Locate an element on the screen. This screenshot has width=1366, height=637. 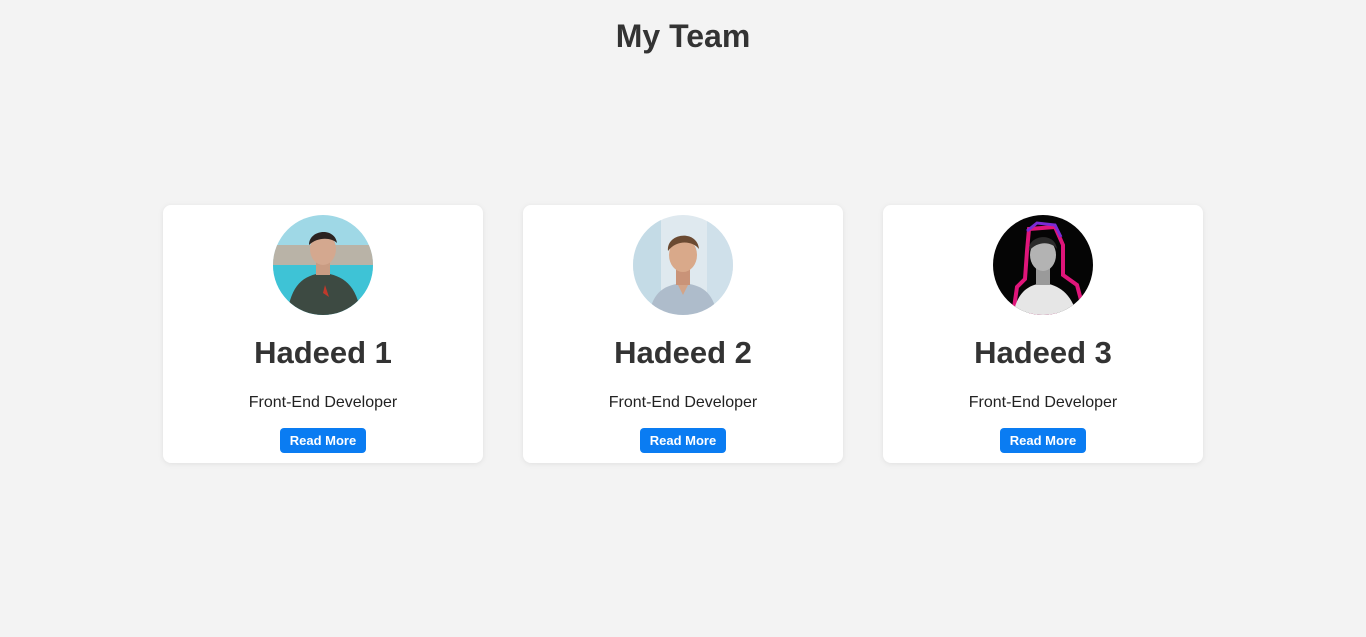
member-name: Hadeed 3 is located at coordinates (1043, 352).